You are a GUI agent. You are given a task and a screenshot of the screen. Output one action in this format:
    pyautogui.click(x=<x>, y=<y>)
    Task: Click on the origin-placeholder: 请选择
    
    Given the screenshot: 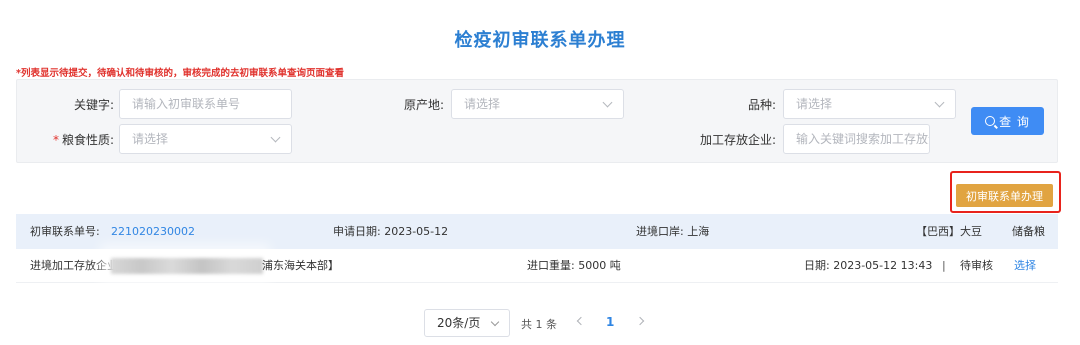 What is the action you would take?
    pyautogui.click(x=482, y=104)
    